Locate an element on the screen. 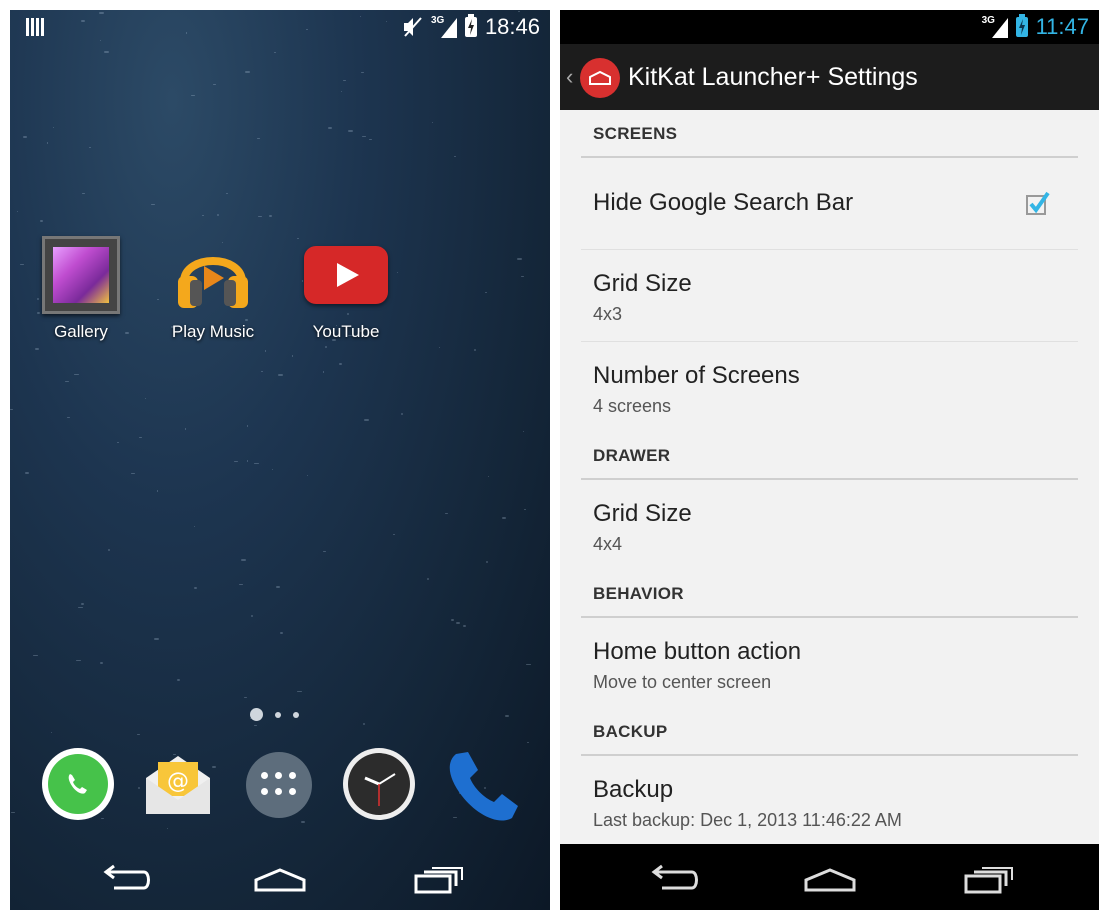 The image size is (1109, 920). app-gallery: Gallery is located at coordinates (81, 289).